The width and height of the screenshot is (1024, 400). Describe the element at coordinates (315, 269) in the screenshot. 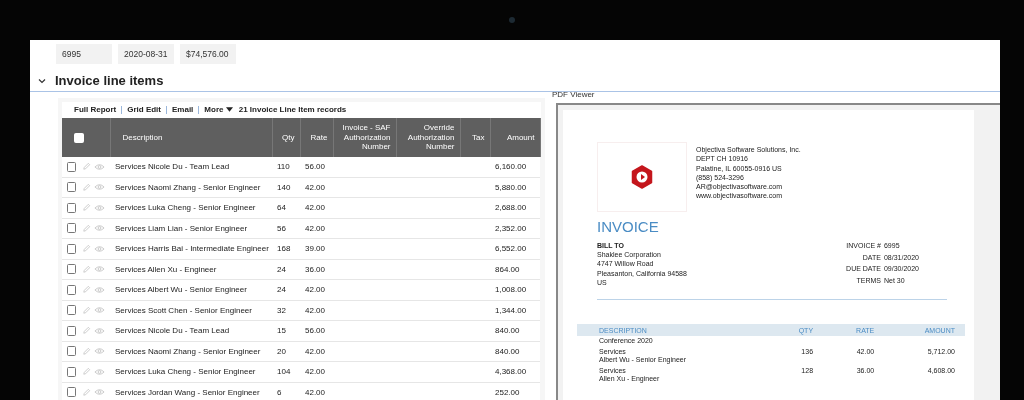

I see `table-cell: 36.00` at that location.